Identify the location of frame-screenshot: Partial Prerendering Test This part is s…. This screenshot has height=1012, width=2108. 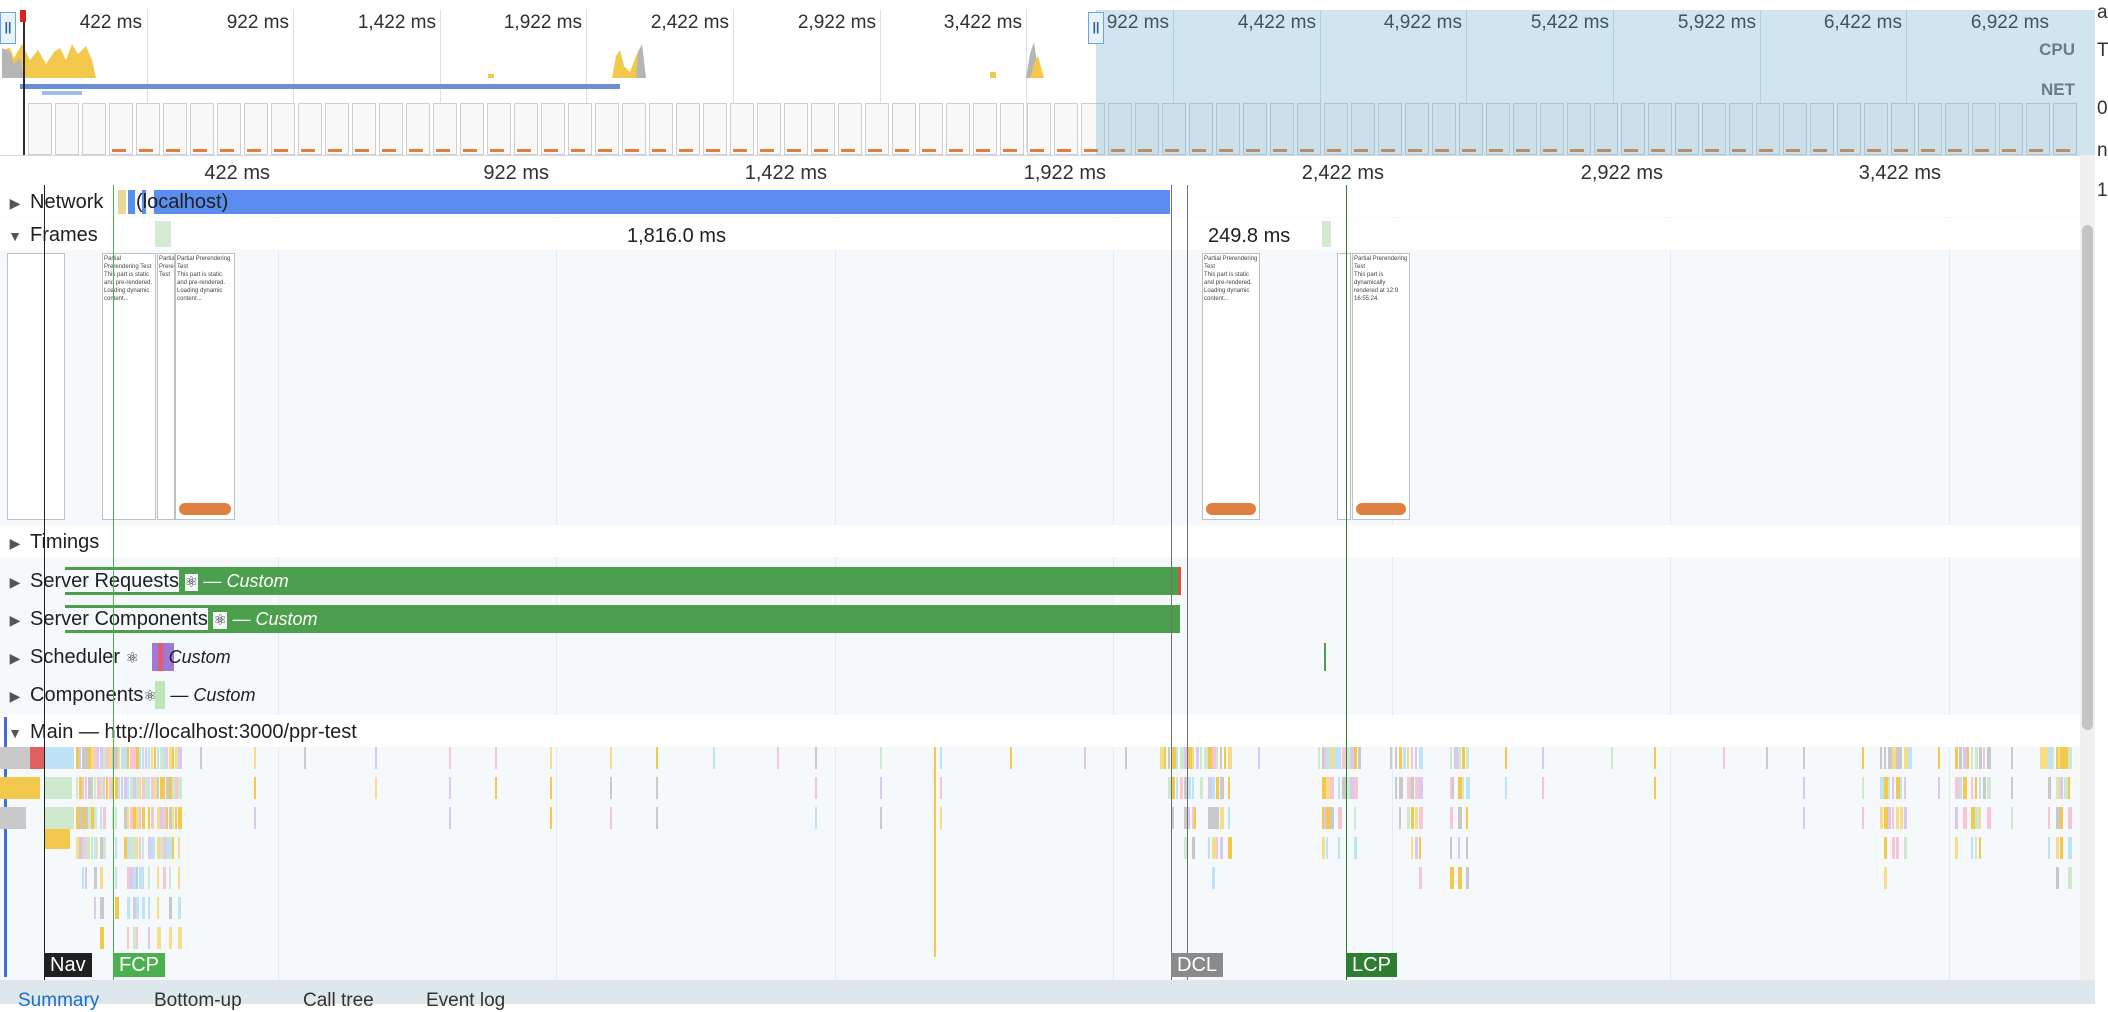
(205, 386).